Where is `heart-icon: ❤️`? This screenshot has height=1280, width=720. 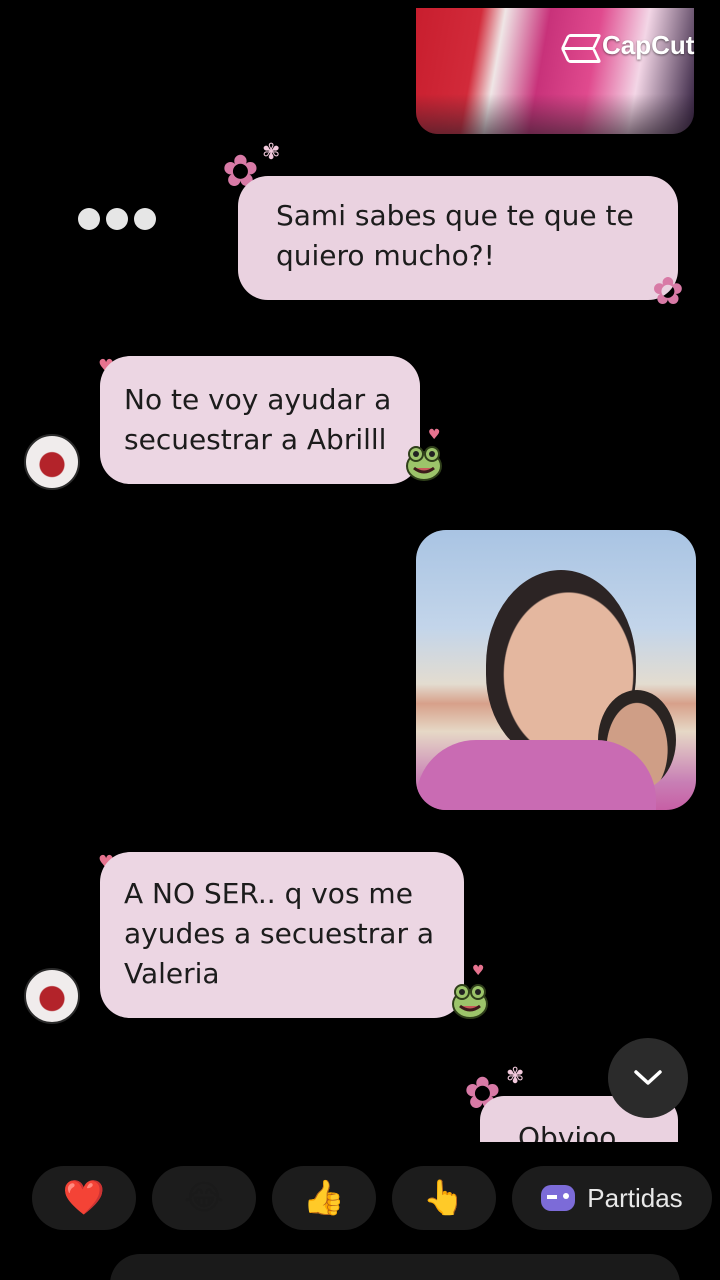
heart-icon: ❤️ is located at coordinates (84, 1198).